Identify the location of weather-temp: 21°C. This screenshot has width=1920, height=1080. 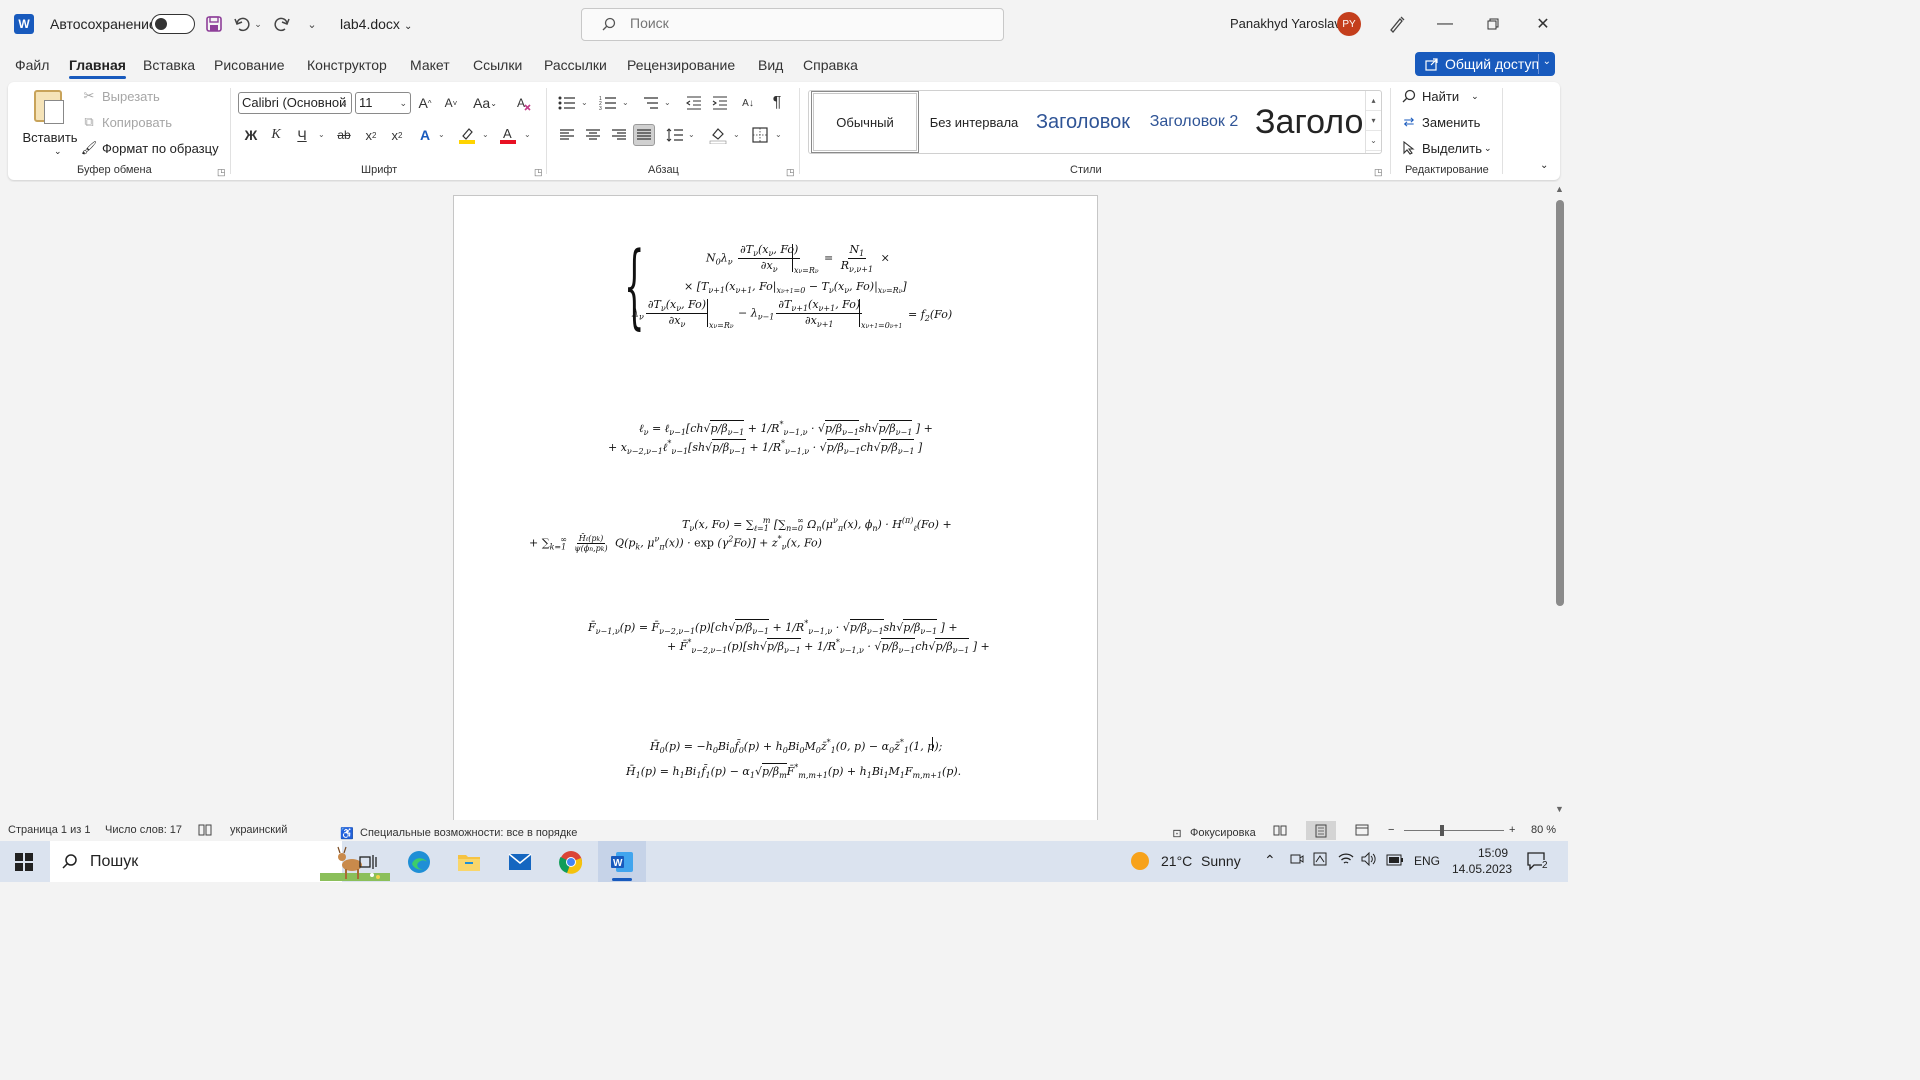
(1176, 861).